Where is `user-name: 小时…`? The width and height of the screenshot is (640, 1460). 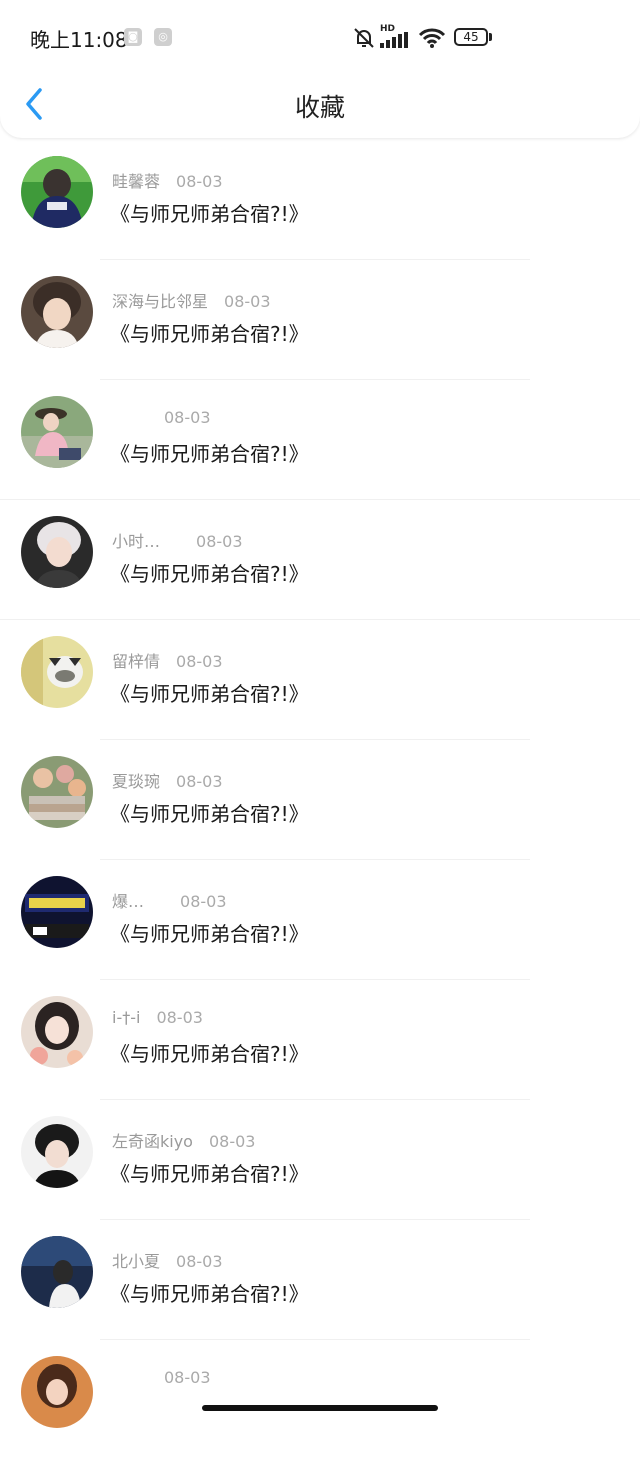 user-name: 小时… is located at coordinates (136, 540).